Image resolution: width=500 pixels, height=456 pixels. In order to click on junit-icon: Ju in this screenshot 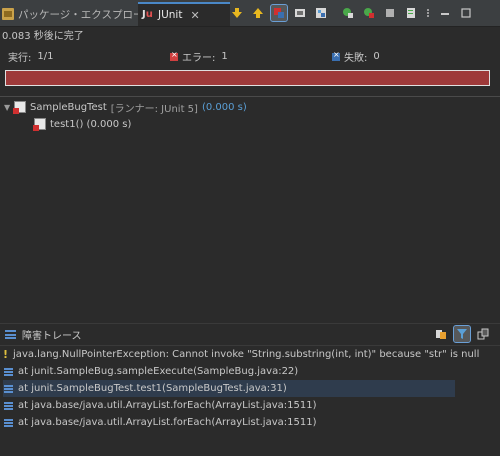, I will do `click(147, 14)`.